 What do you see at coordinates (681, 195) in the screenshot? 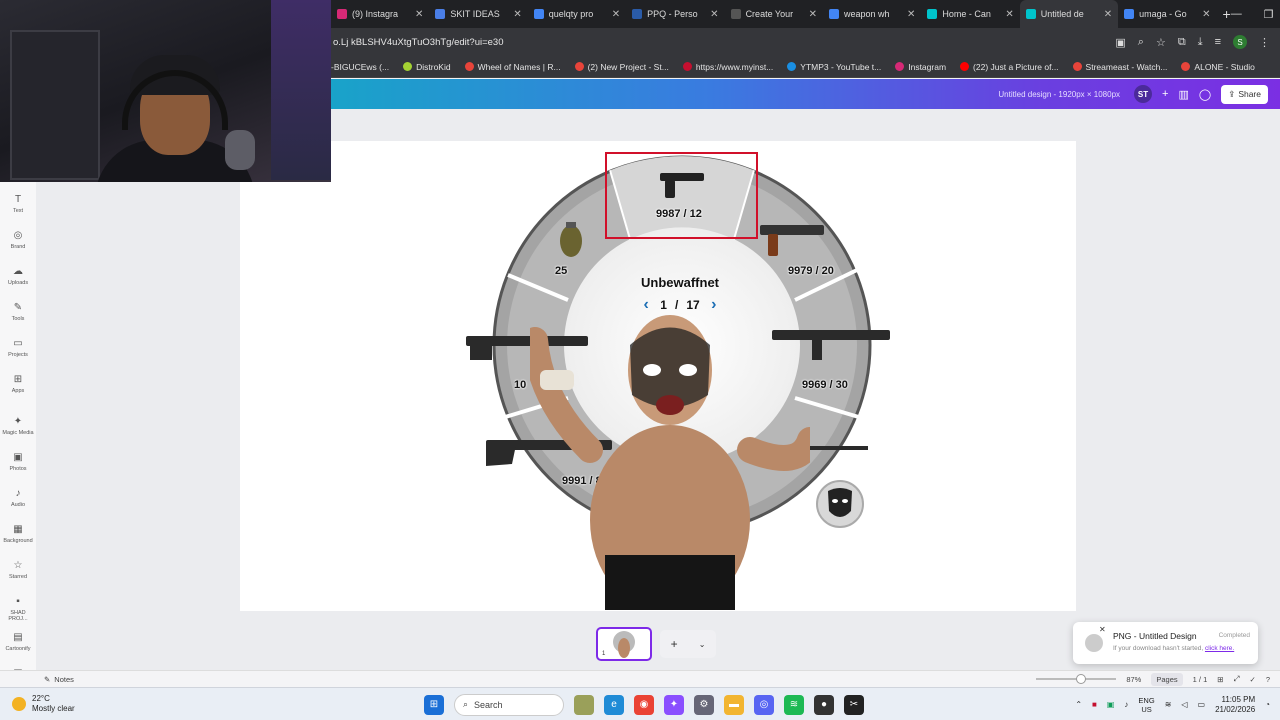
I see `selected-slot-highlight` at bounding box center [681, 195].